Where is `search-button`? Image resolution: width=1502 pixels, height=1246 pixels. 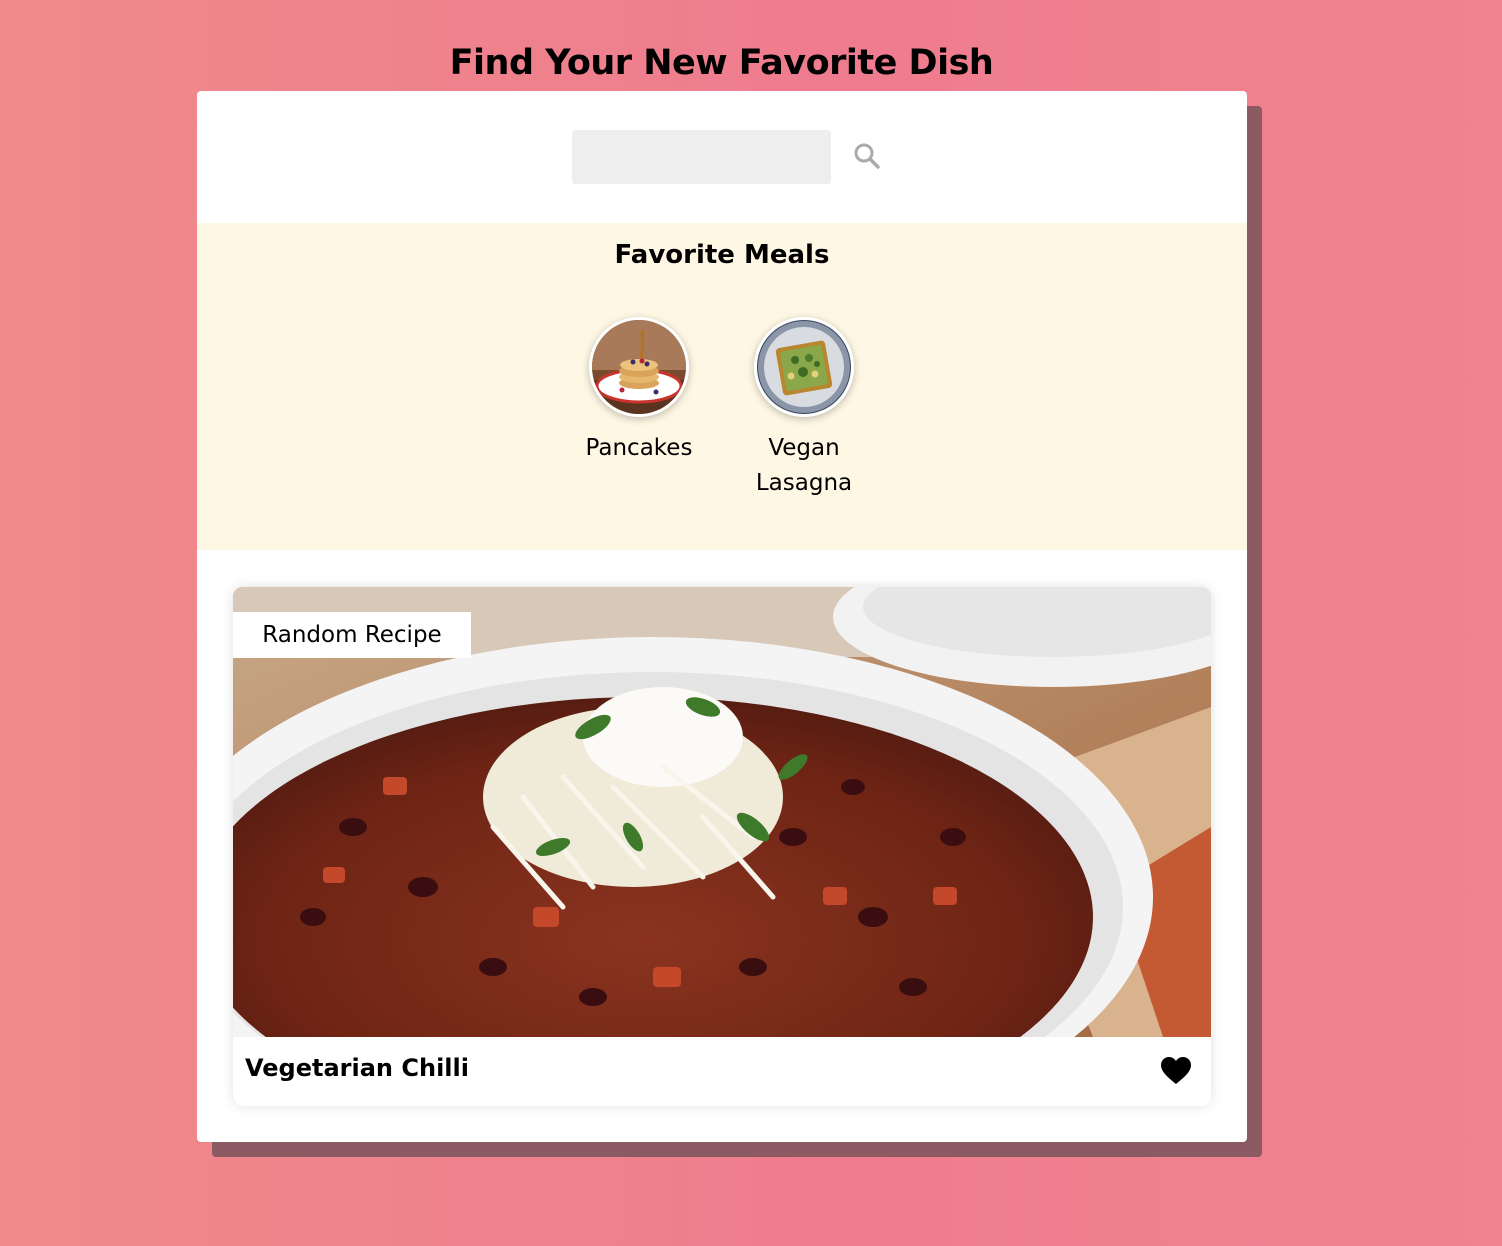 search-button is located at coordinates (867, 157).